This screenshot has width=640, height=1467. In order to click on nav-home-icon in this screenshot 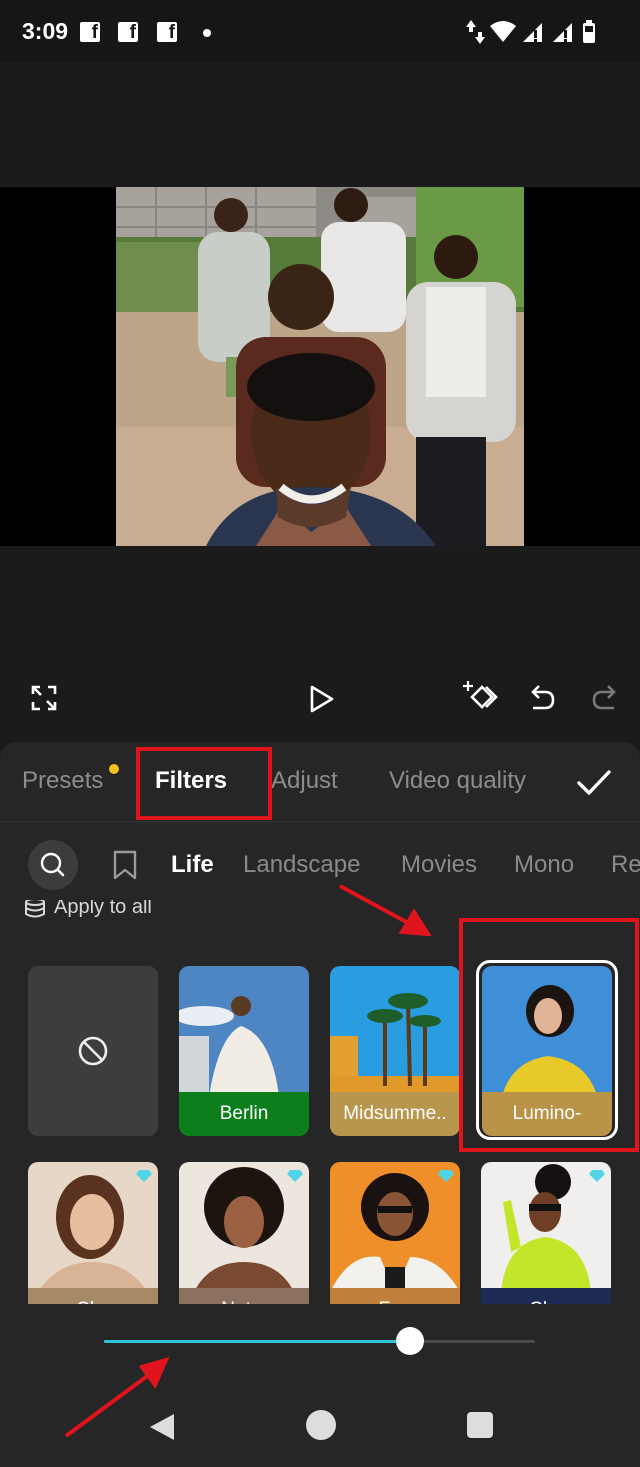, I will do `click(321, 1425)`.